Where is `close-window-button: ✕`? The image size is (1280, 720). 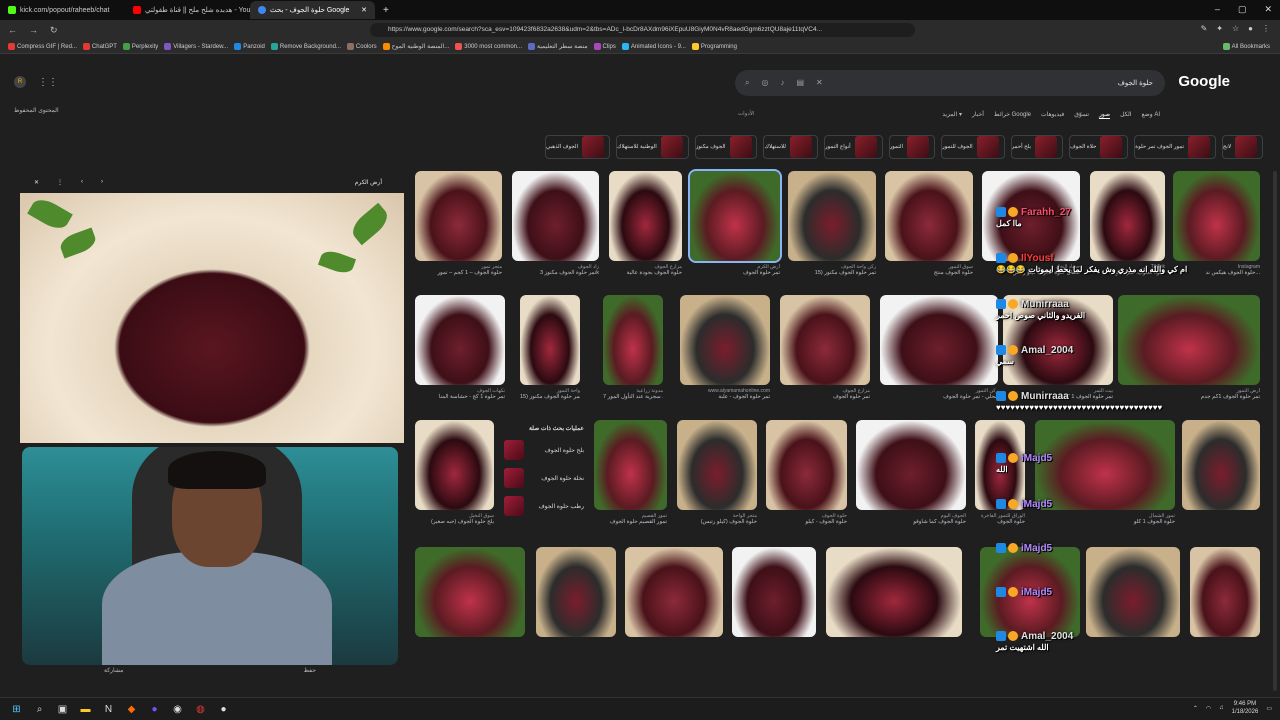 close-window-button: ✕ is located at coordinates (1268, 9).